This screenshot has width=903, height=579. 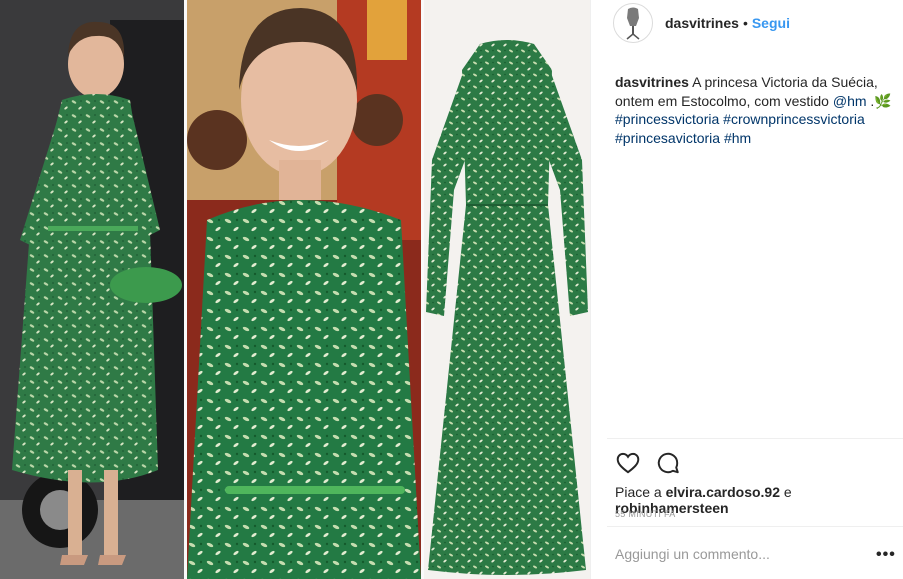 I want to click on caption-emoji: .🌿, so click(x=879, y=100).